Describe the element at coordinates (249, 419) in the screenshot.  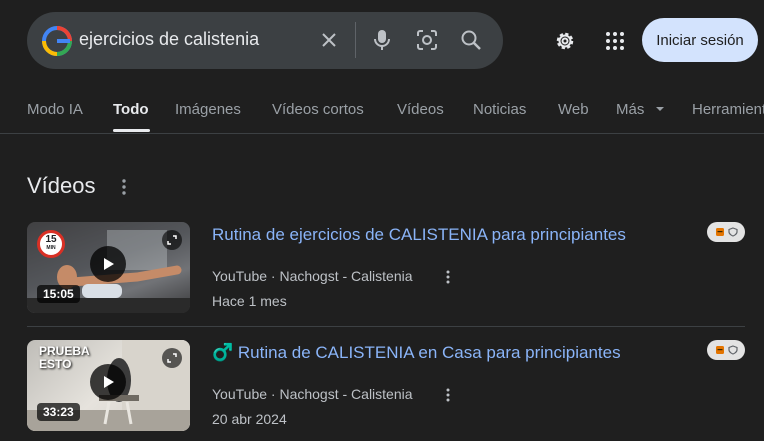
I see `video-date: 20 abr 2024` at that location.